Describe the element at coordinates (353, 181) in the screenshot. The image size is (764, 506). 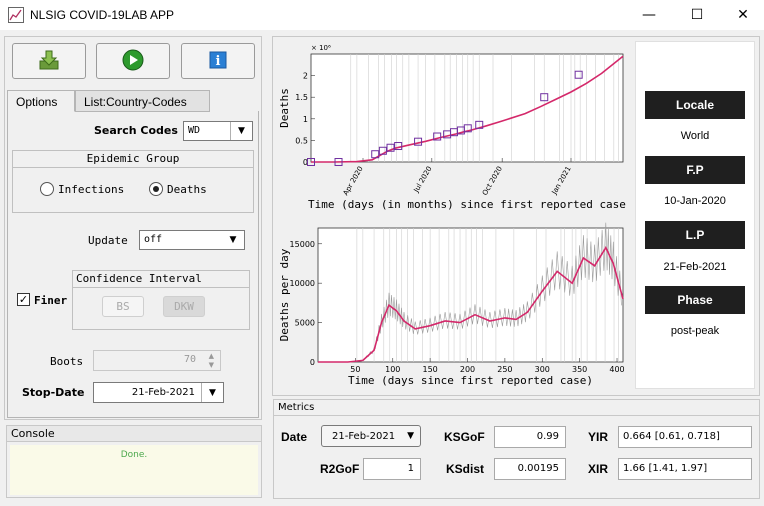
I see `x-tick-label: Apr 2020` at that location.